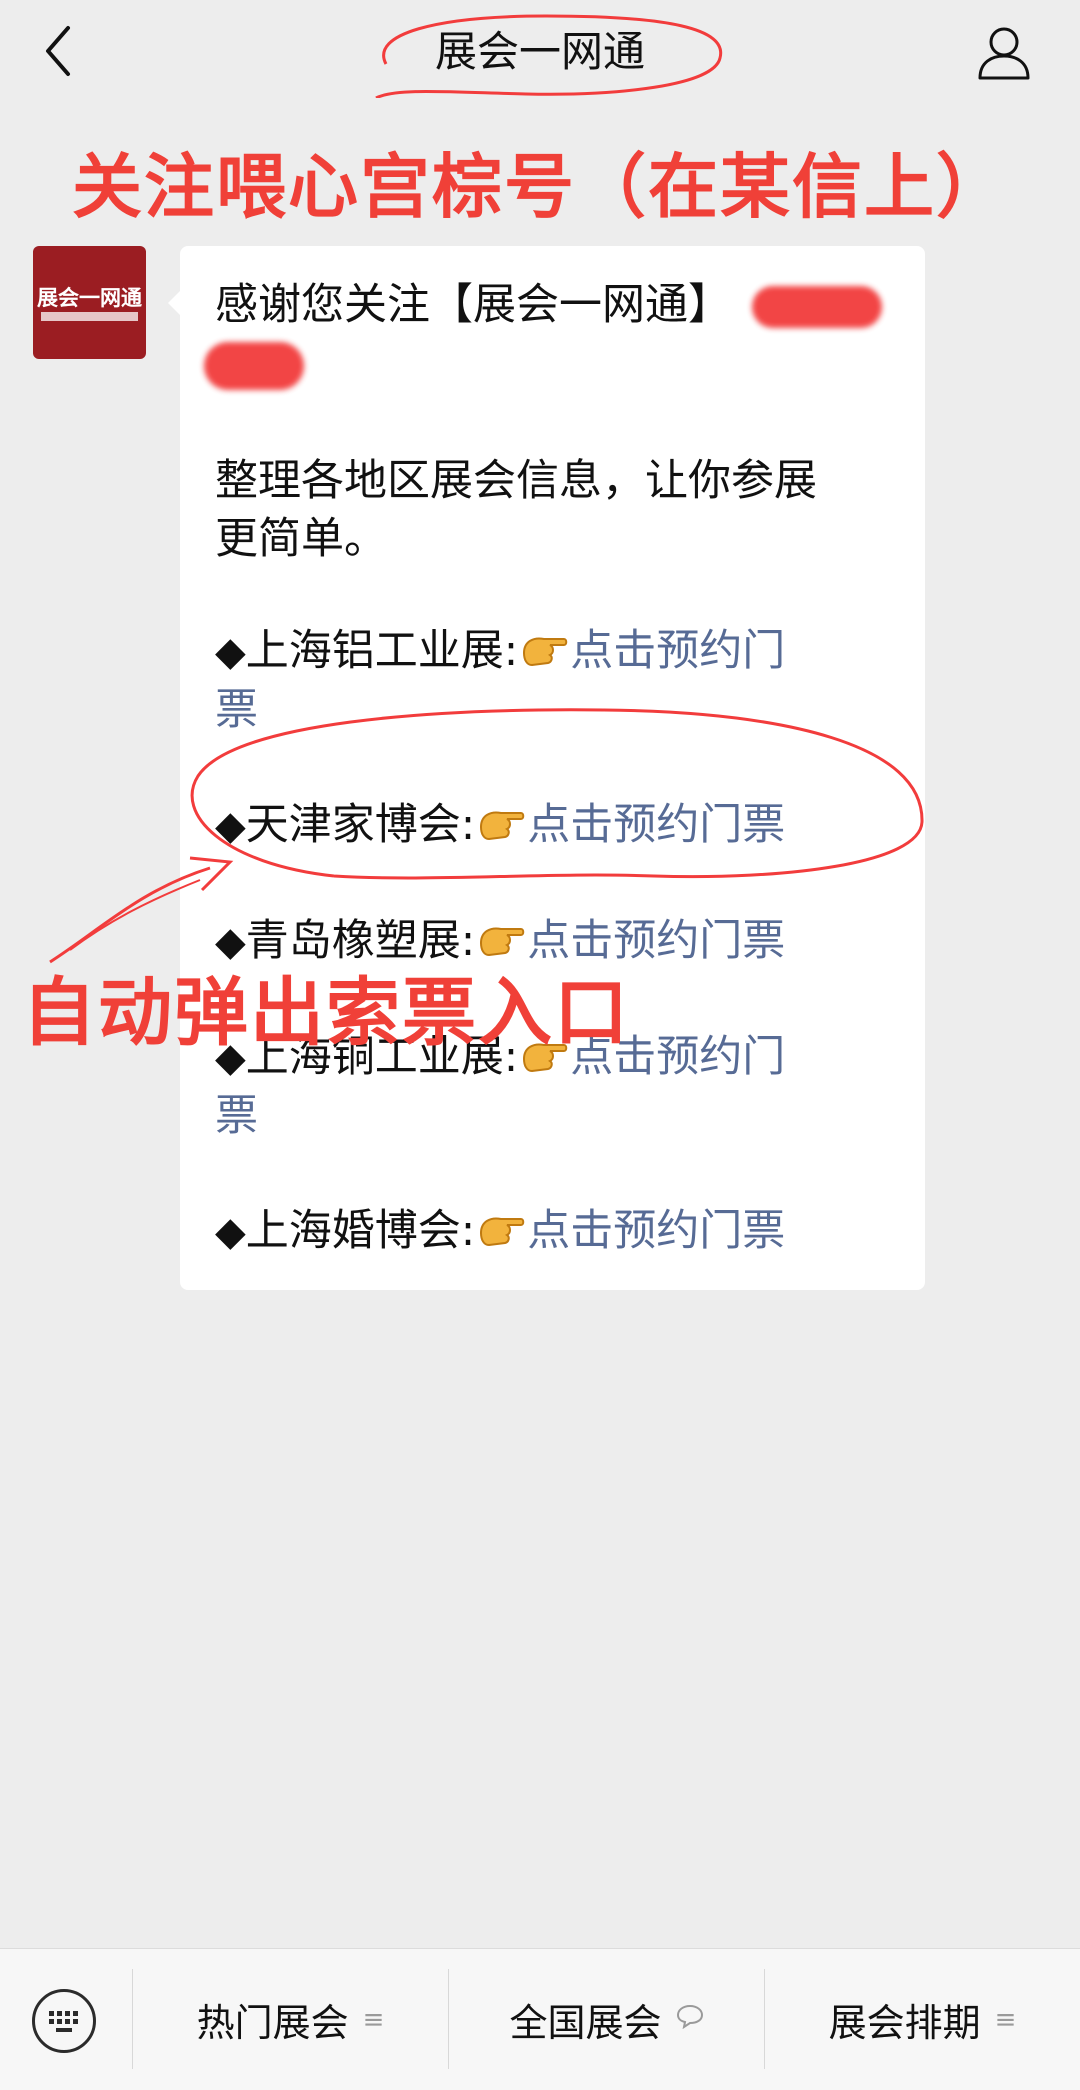 The height and width of the screenshot is (2090, 1080). I want to click on intro-text: 整理各地区展会信息，让你参展 更简单。, so click(516, 510).